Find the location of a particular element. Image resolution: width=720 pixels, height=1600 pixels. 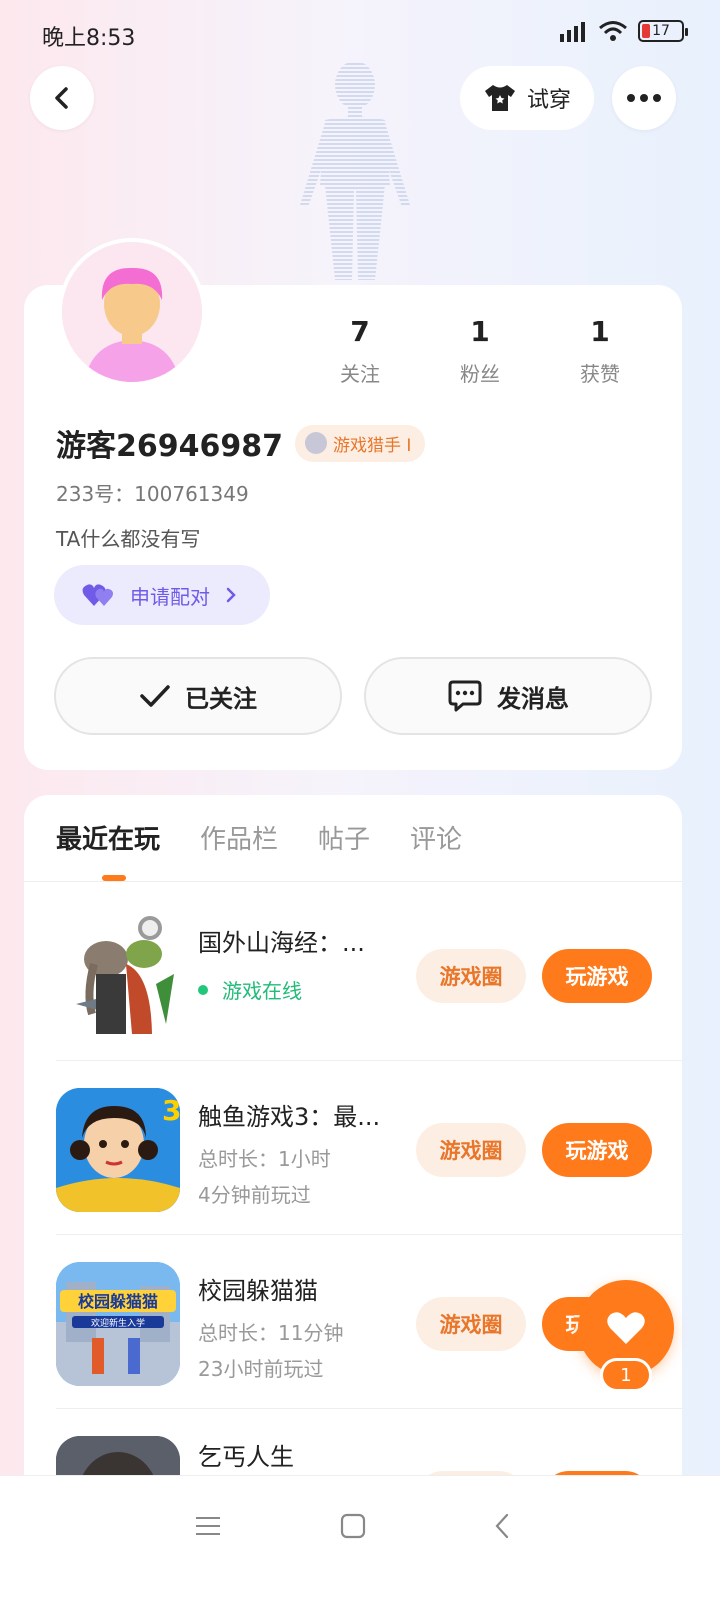

menu-icon is located at coordinates (208, 1526).